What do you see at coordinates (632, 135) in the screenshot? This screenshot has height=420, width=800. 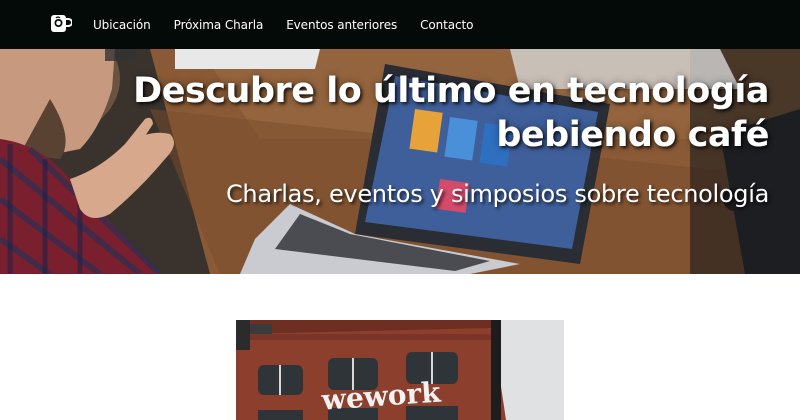 I see `hero-title-line2: bebiendo café` at bounding box center [632, 135].